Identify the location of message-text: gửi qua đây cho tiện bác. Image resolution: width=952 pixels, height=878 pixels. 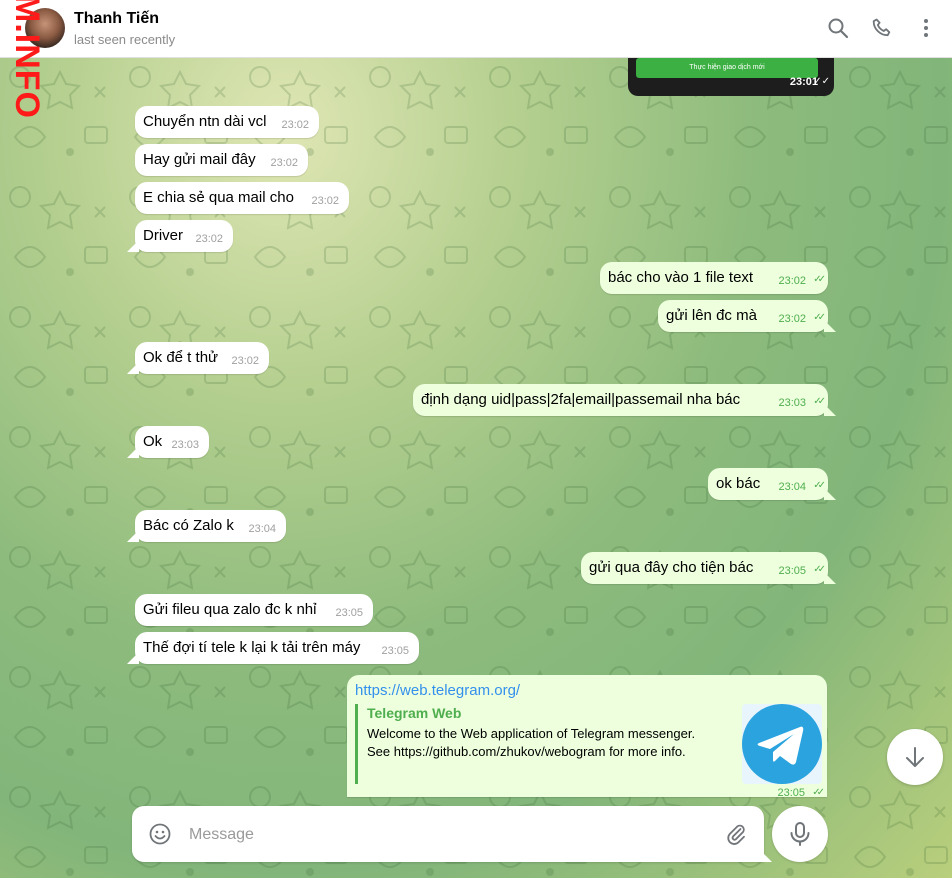
(671, 567).